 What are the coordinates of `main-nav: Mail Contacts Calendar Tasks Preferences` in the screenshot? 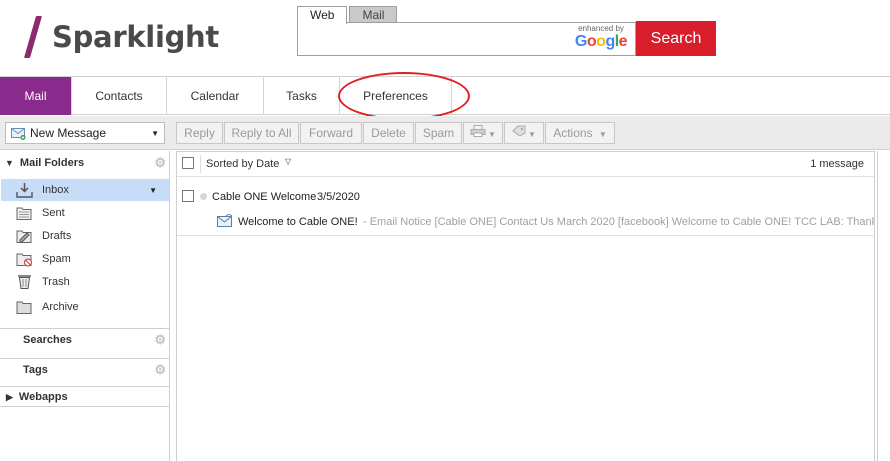 It's located at (445, 95).